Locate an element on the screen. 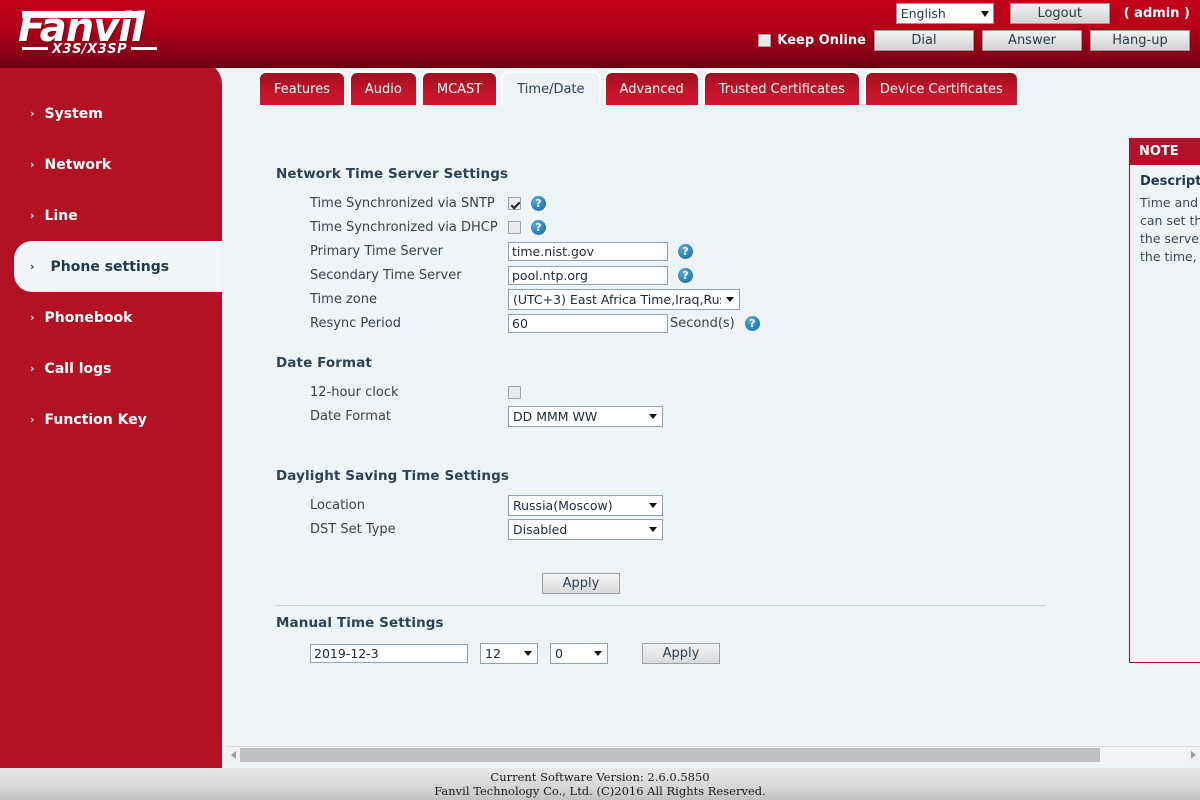  row-resync-period: Resync Period Second(s) ? is located at coordinates (676, 323).